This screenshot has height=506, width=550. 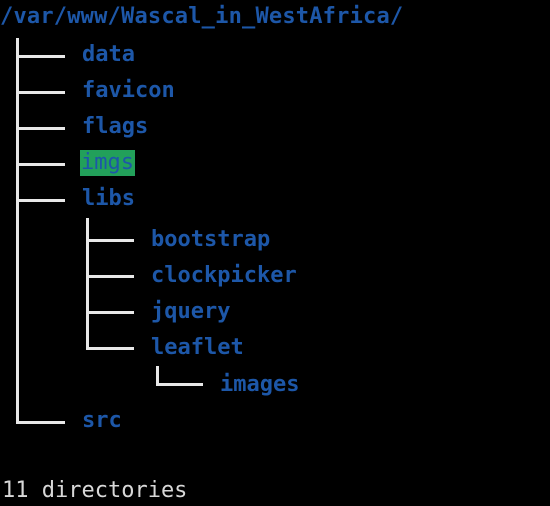 I want to click on directory-entry: libs, so click(x=108, y=199).